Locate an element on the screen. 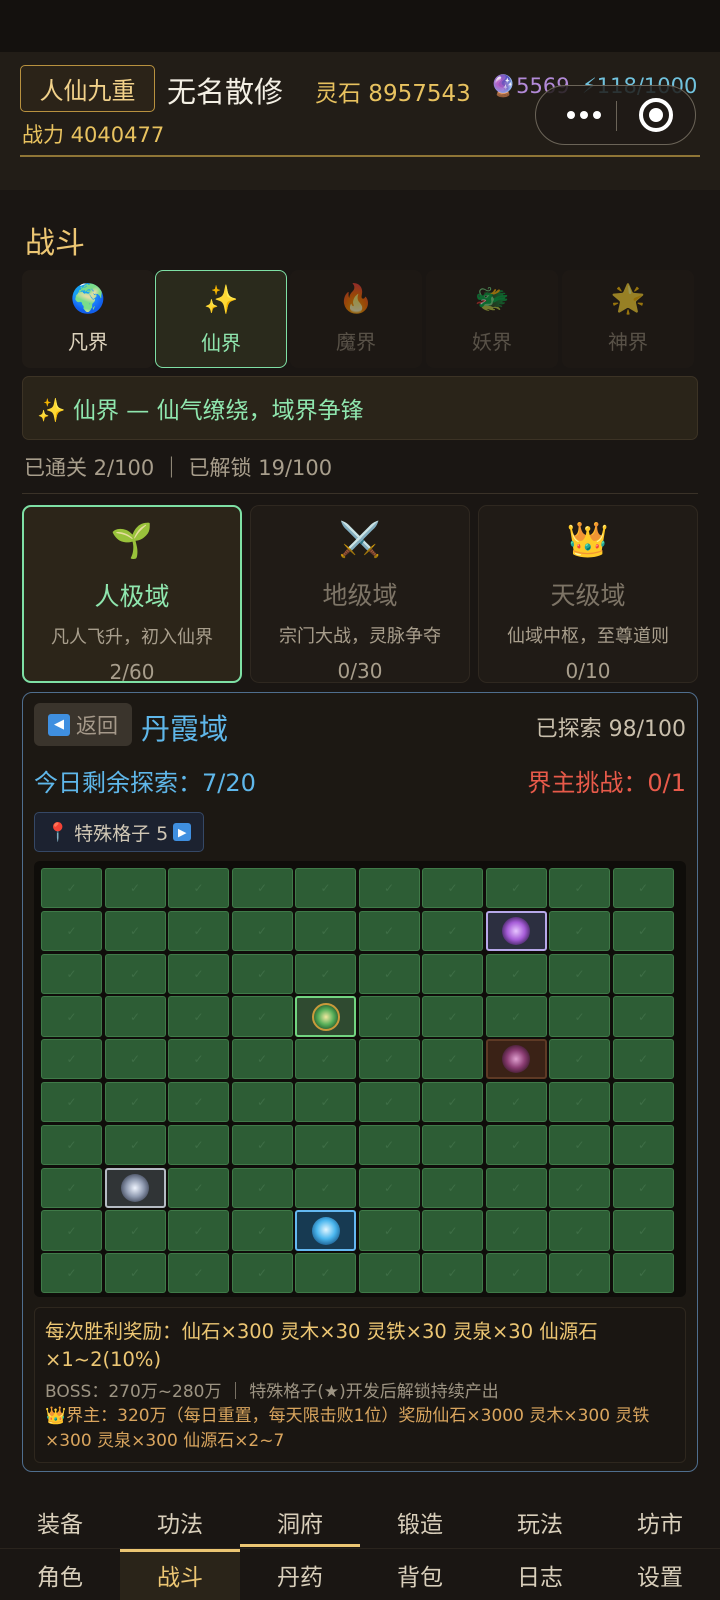 The image size is (720, 1600). nav-pills: 丹药 is located at coordinates (300, 1574).